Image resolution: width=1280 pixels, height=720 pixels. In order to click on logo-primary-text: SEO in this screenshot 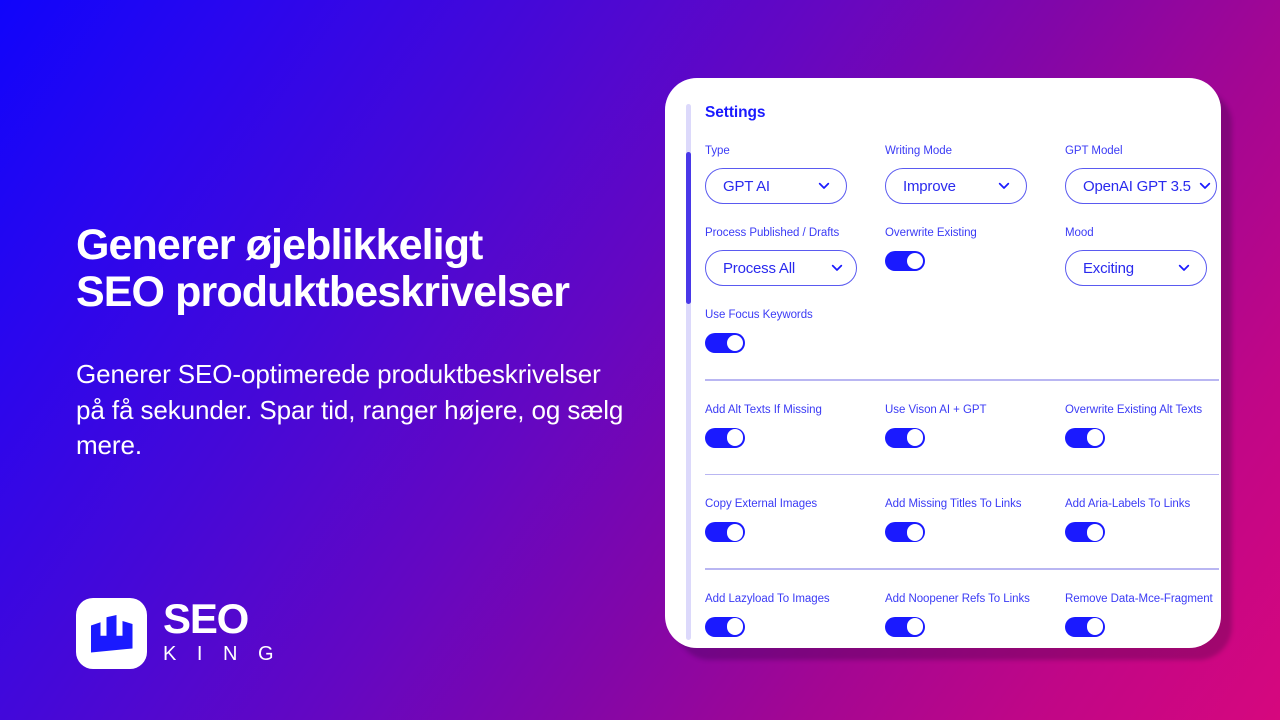, I will do `click(206, 618)`.